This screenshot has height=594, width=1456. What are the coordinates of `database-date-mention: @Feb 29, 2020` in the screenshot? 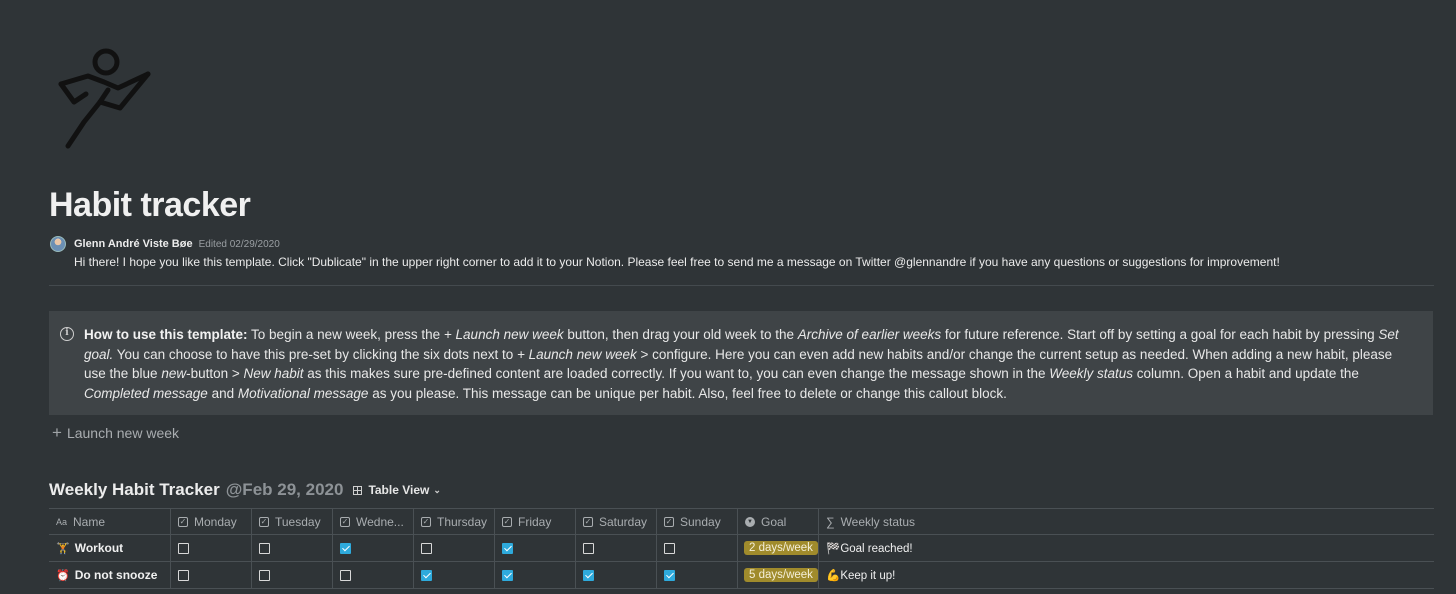 It's located at (285, 490).